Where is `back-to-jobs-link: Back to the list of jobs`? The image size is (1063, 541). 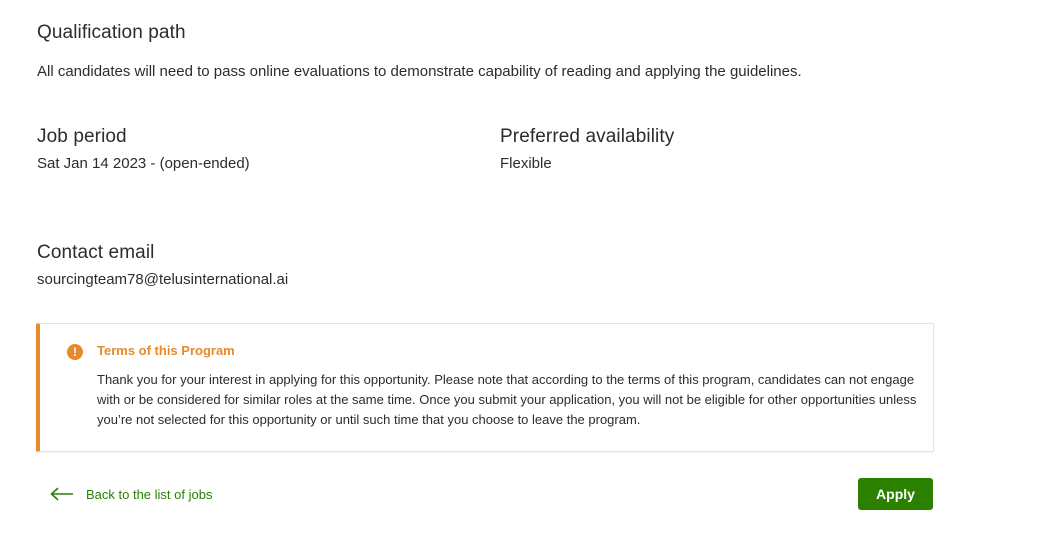
back-to-jobs-link: Back to the list of jobs is located at coordinates (131, 494).